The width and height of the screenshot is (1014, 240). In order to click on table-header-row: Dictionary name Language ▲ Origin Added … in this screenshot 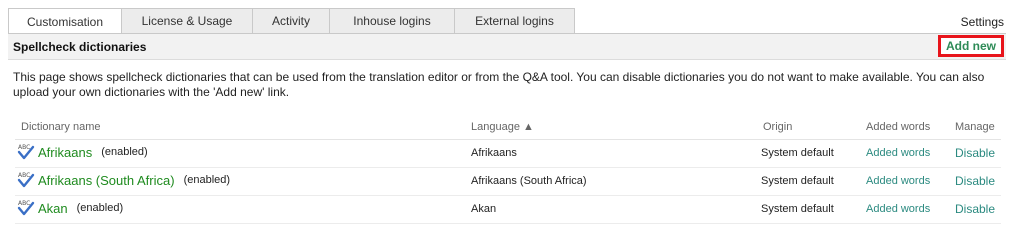, I will do `click(508, 127)`.